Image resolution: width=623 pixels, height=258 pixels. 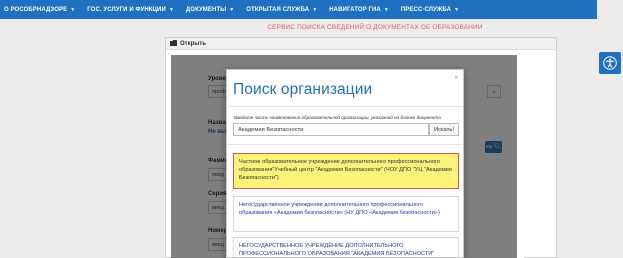 I want to click on panel-title: Открыть, so click(x=193, y=43).